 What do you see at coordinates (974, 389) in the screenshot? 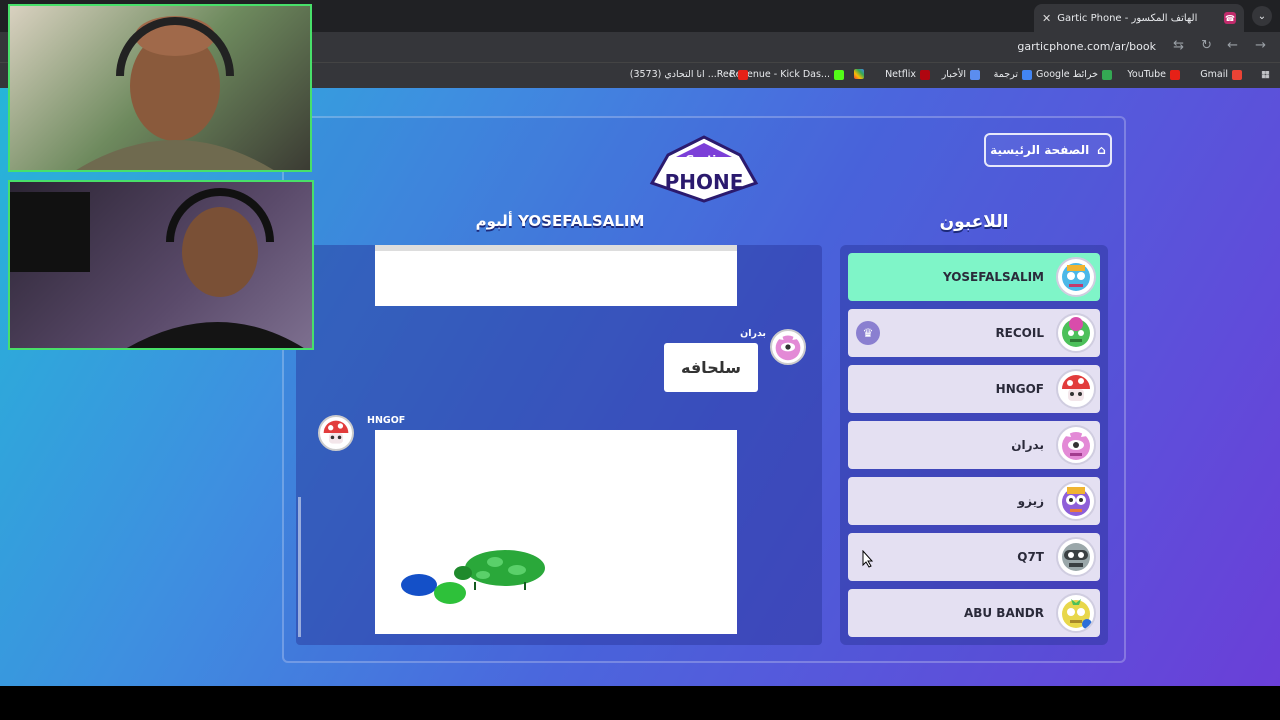
I see `player-row: HNGOF` at bounding box center [974, 389].